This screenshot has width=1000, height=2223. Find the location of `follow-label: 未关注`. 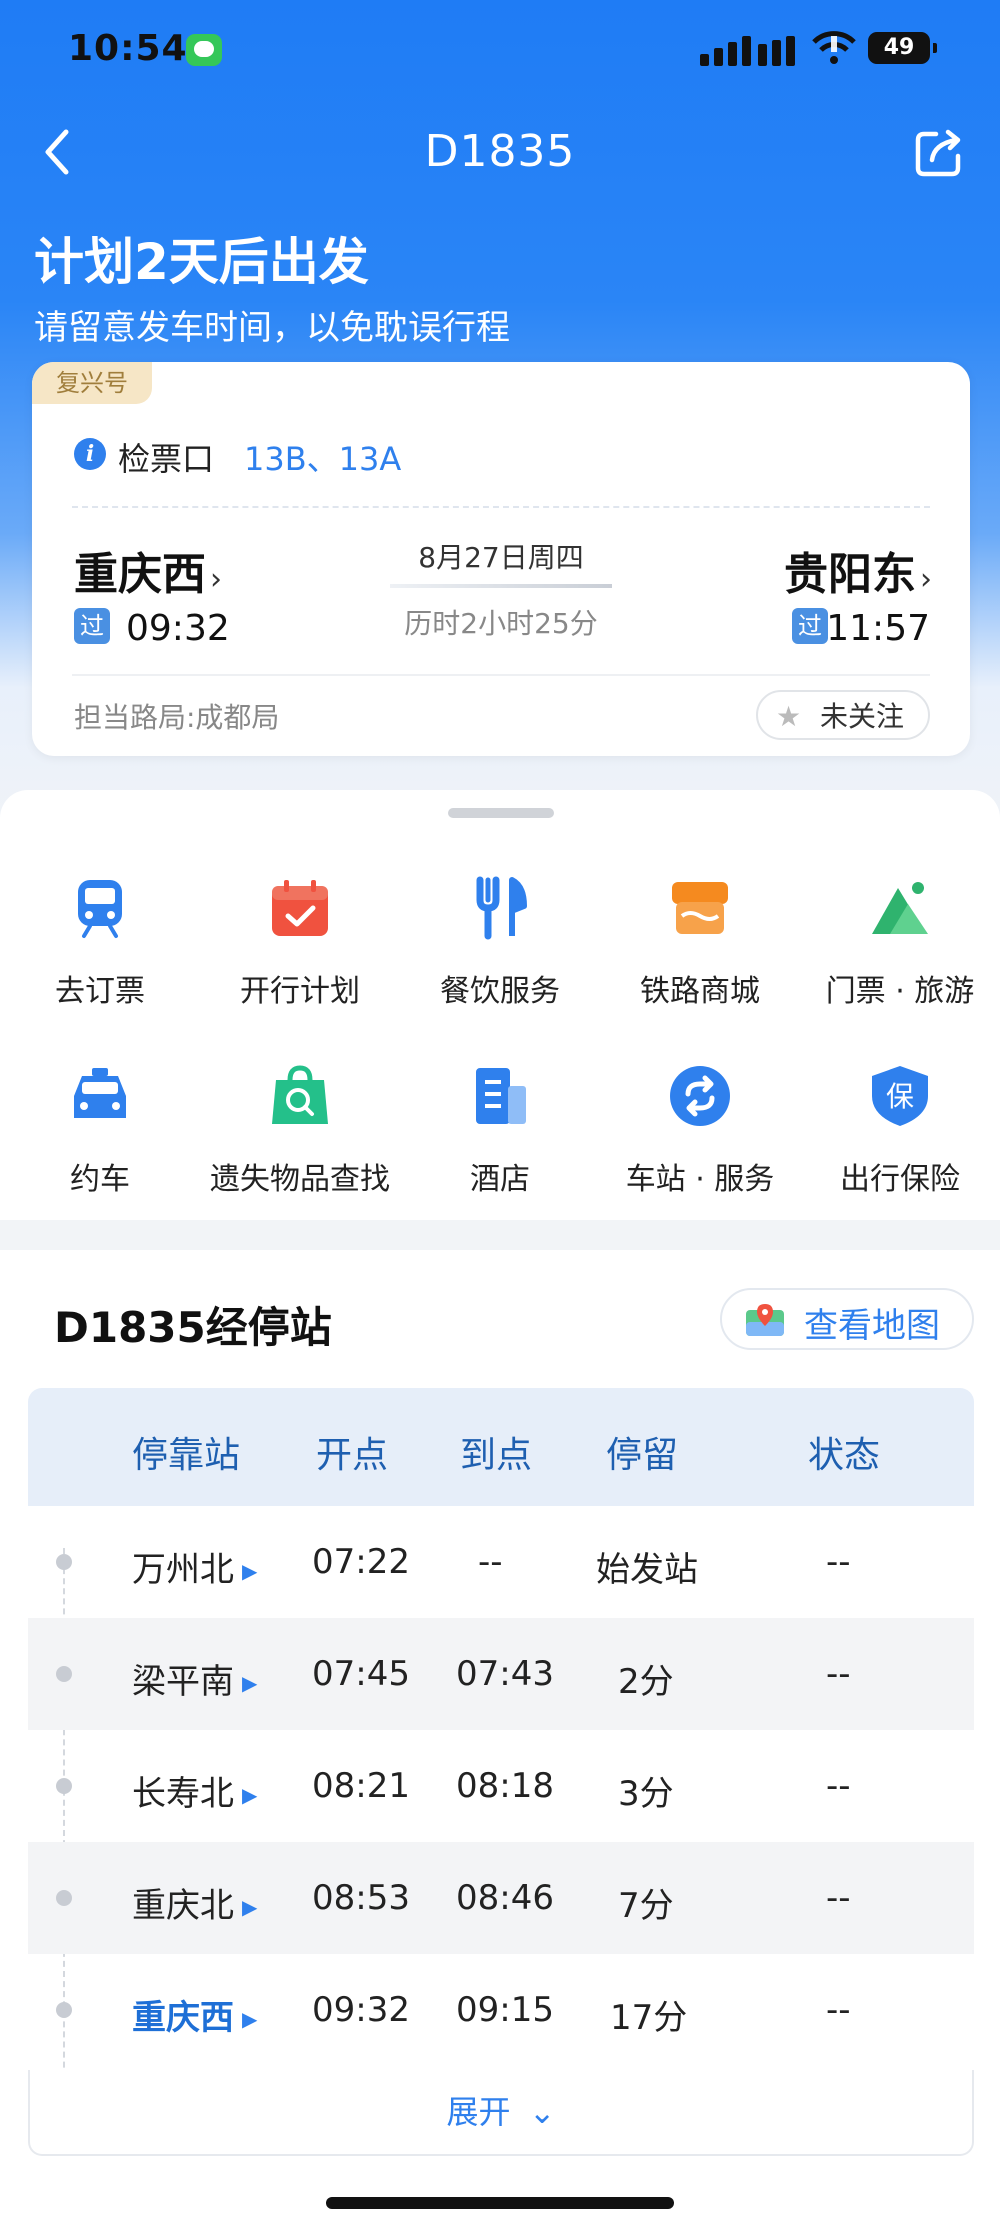

follow-label: 未关注 is located at coordinates (861, 716).